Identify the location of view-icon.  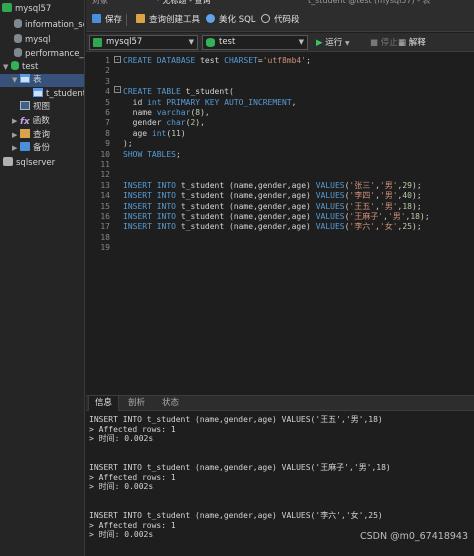
(25, 105).